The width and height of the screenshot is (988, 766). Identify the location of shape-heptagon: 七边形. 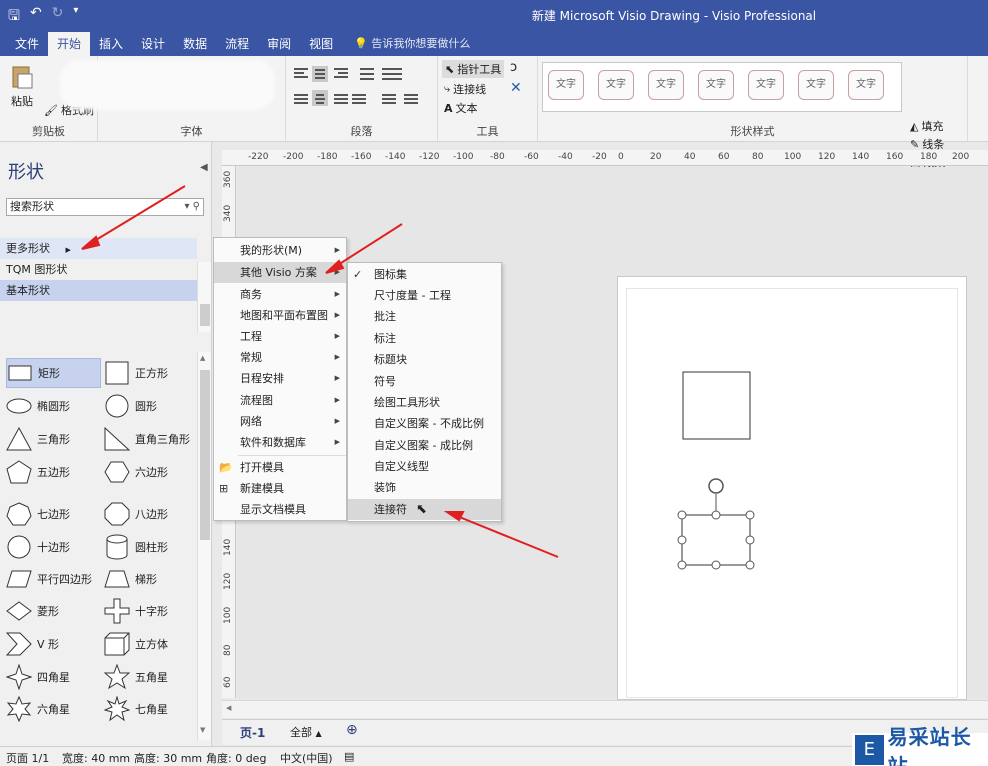
(53, 514).